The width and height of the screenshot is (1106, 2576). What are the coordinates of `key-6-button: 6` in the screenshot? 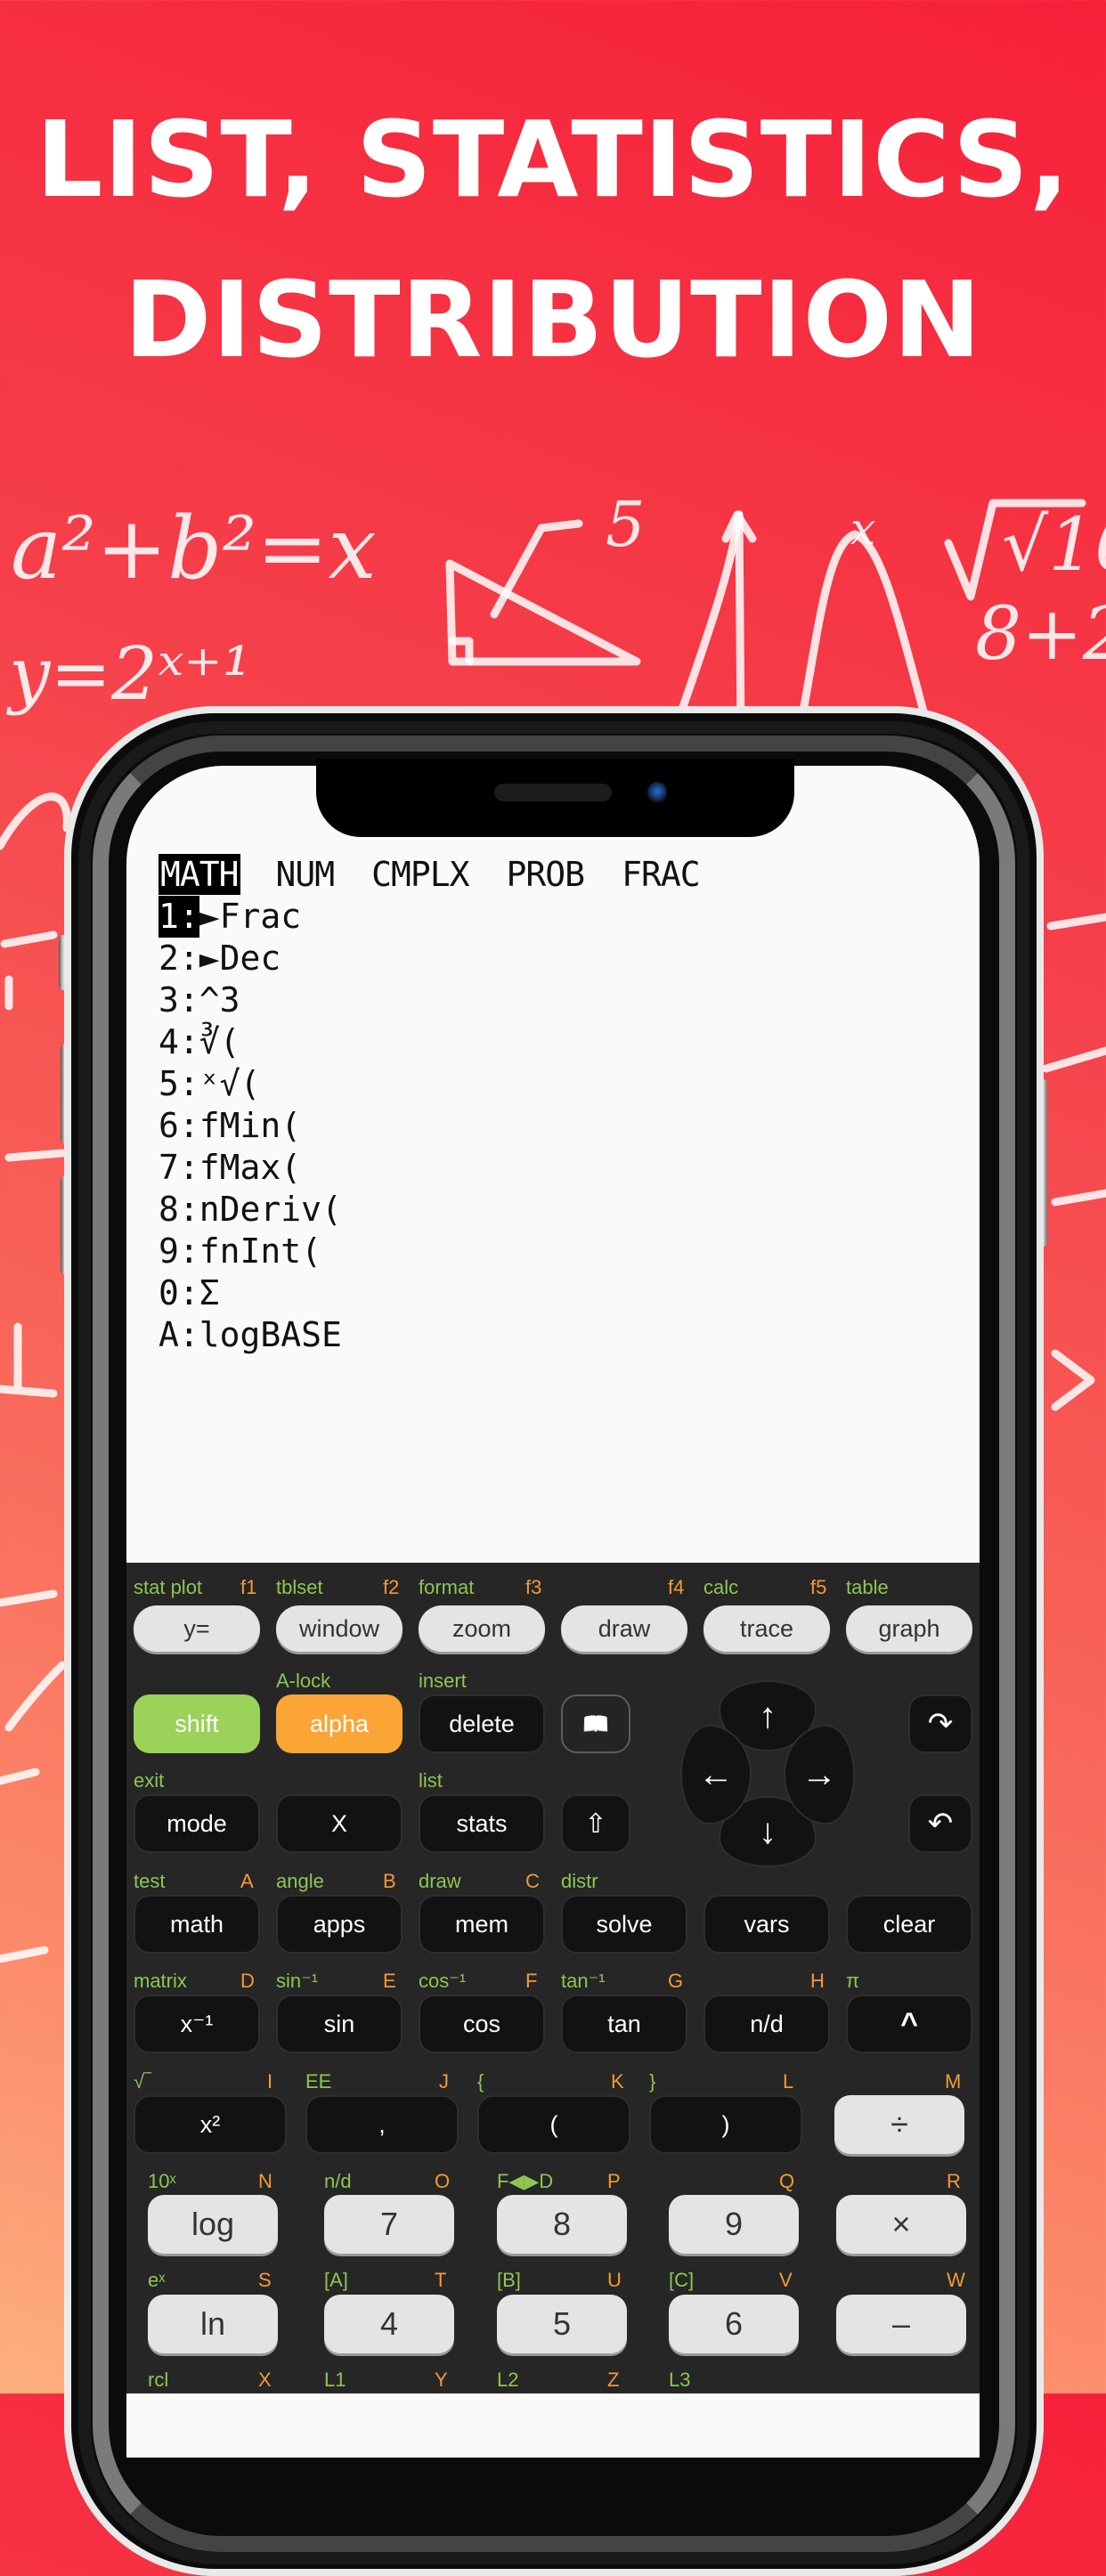 It's located at (734, 2324).